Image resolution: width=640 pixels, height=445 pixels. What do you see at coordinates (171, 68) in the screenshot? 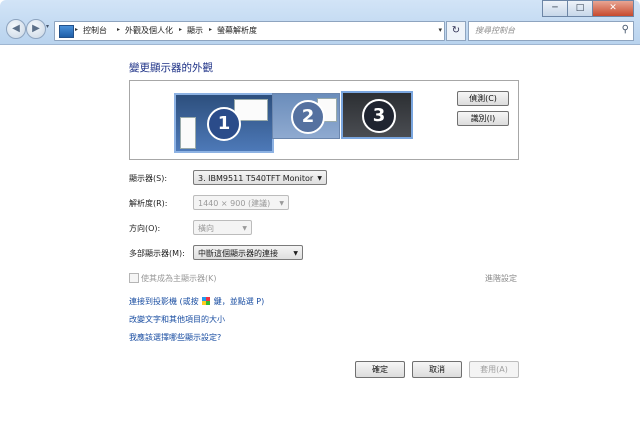
I see `page-title: 變更顯示器的外觀` at bounding box center [171, 68].